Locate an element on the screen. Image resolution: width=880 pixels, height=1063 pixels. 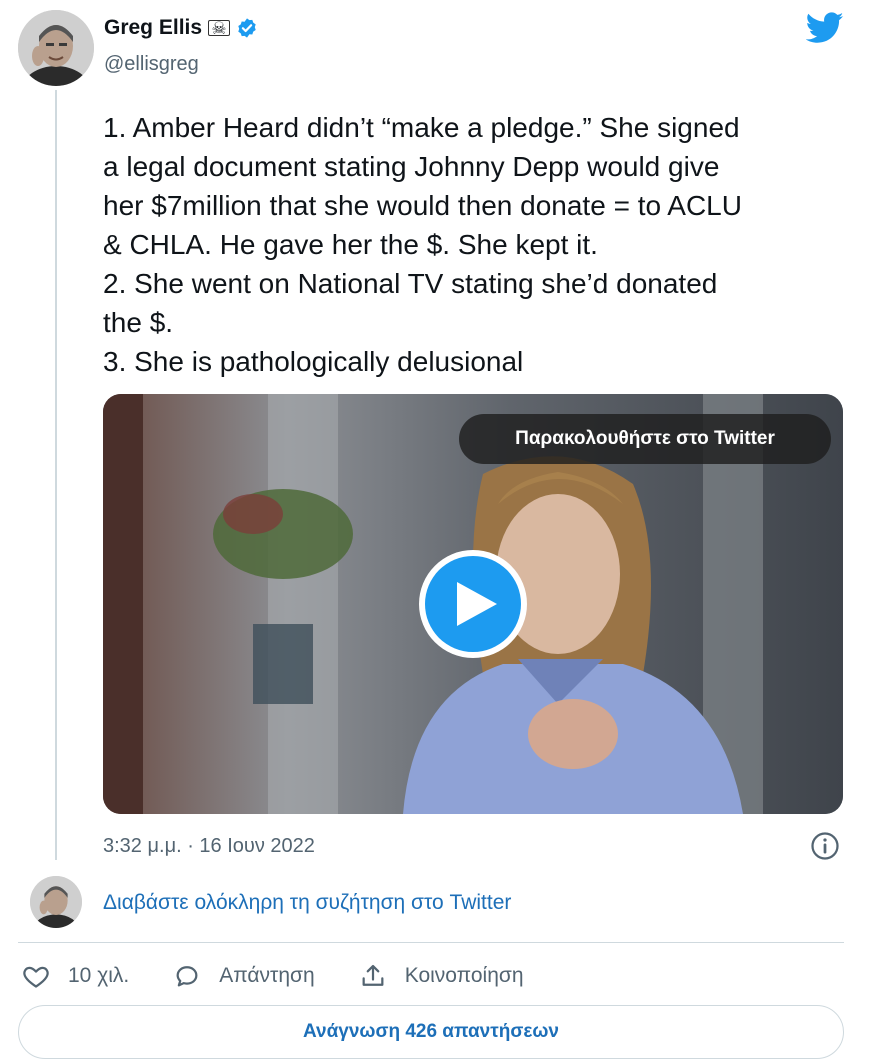
reply-label: Απάντηση is located at coordinates (267, 975).